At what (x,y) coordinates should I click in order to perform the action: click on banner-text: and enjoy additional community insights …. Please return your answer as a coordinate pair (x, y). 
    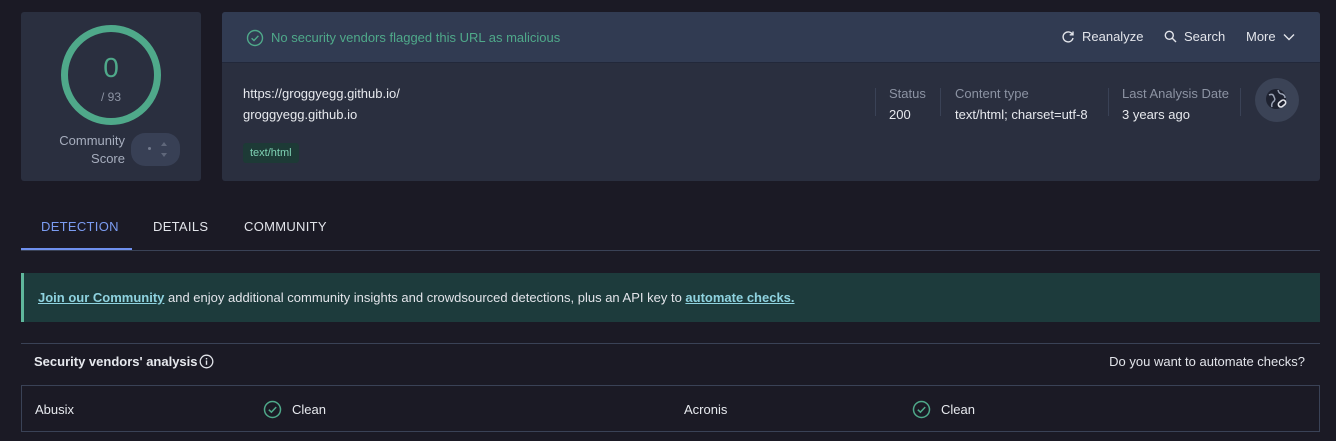
    Looking at the image, I should click on (425, 297).